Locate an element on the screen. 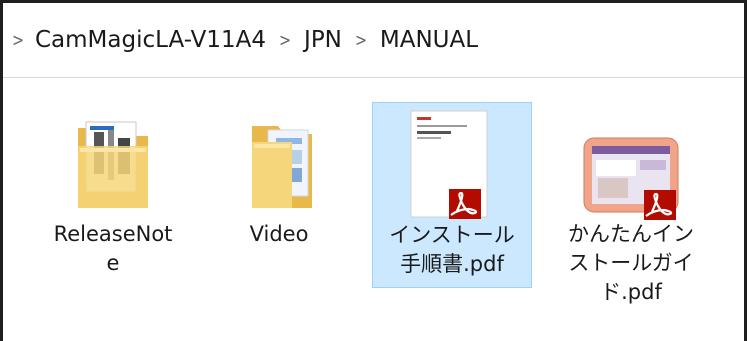 Image resolution: width=750 pixels, height=341 pixels. breadcrumb-expand-icon: > is located at coordinates (18, 40).